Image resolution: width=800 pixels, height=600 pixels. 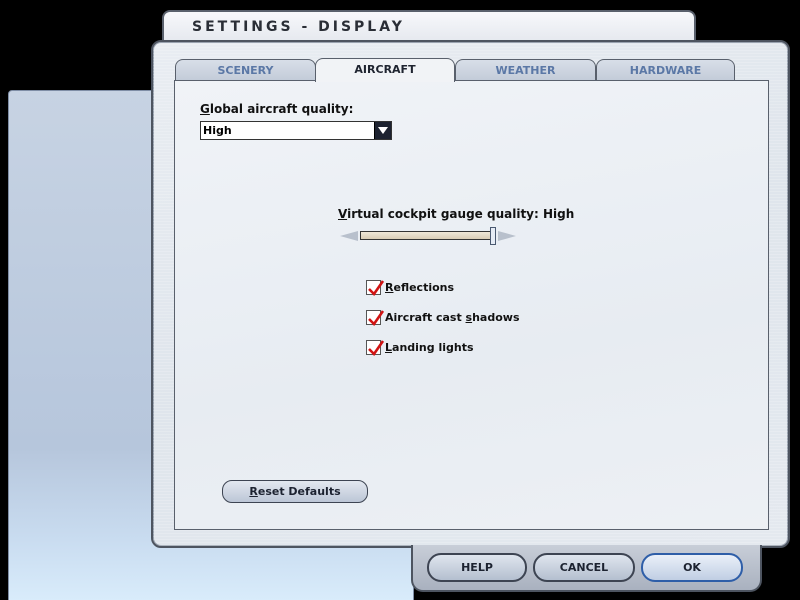 I want to click on checkbox-landing-lights: Landing lights, so click(x=426, y=349).